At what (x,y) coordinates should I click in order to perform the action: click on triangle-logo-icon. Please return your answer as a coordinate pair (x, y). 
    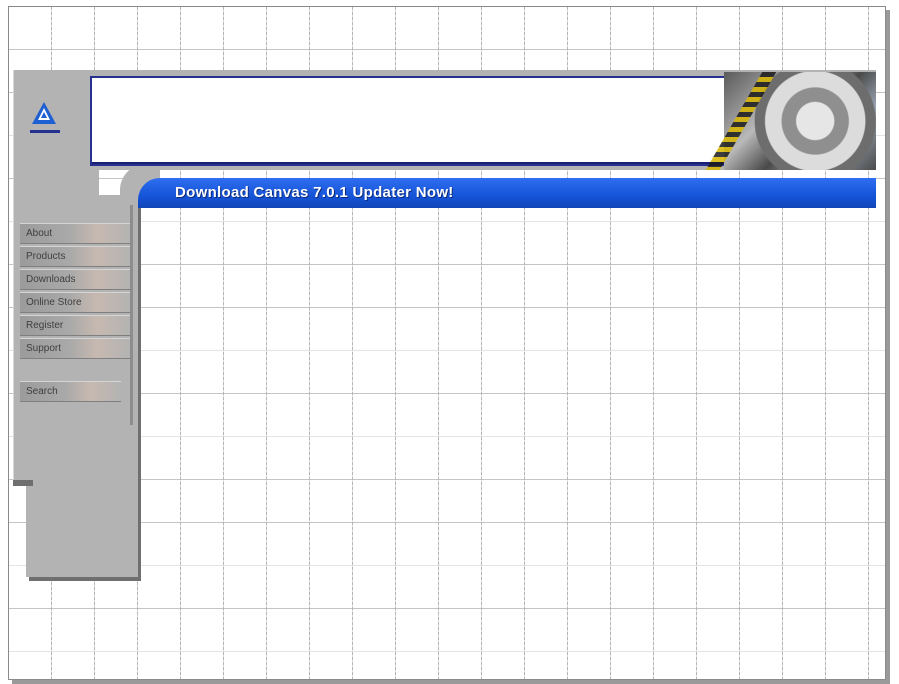
    Looking at the image, I should click on (45, 117).